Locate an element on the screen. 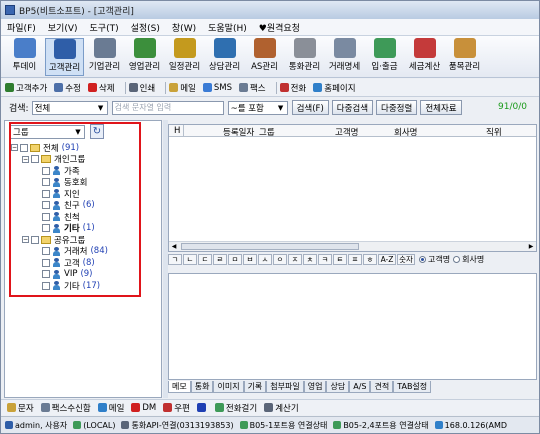 Image resolution: width=540 pixels, height=434 pixels. scrollbar-thumb is located at coordinates (270, 246).